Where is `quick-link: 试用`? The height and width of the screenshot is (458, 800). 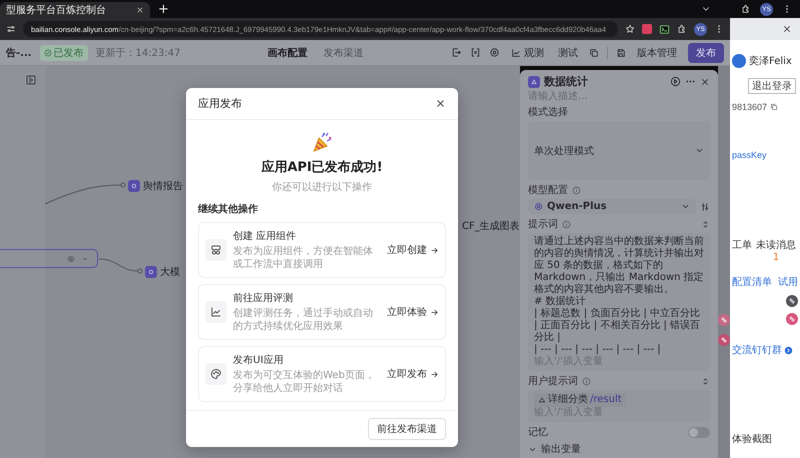 quick-link: 试用 is located at coordinates (788, 282).